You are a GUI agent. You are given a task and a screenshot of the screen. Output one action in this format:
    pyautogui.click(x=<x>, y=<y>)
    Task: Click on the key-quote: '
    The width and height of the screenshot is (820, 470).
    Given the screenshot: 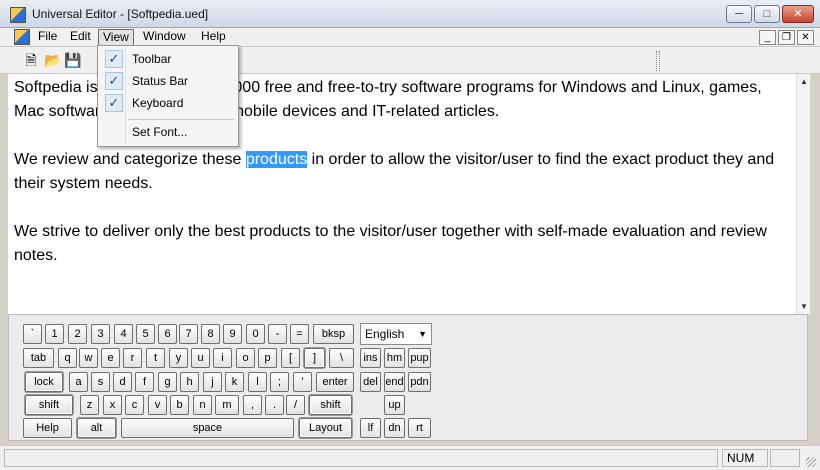 What is the action you would take?
    pyautogui.click(x=302, y=382)
    